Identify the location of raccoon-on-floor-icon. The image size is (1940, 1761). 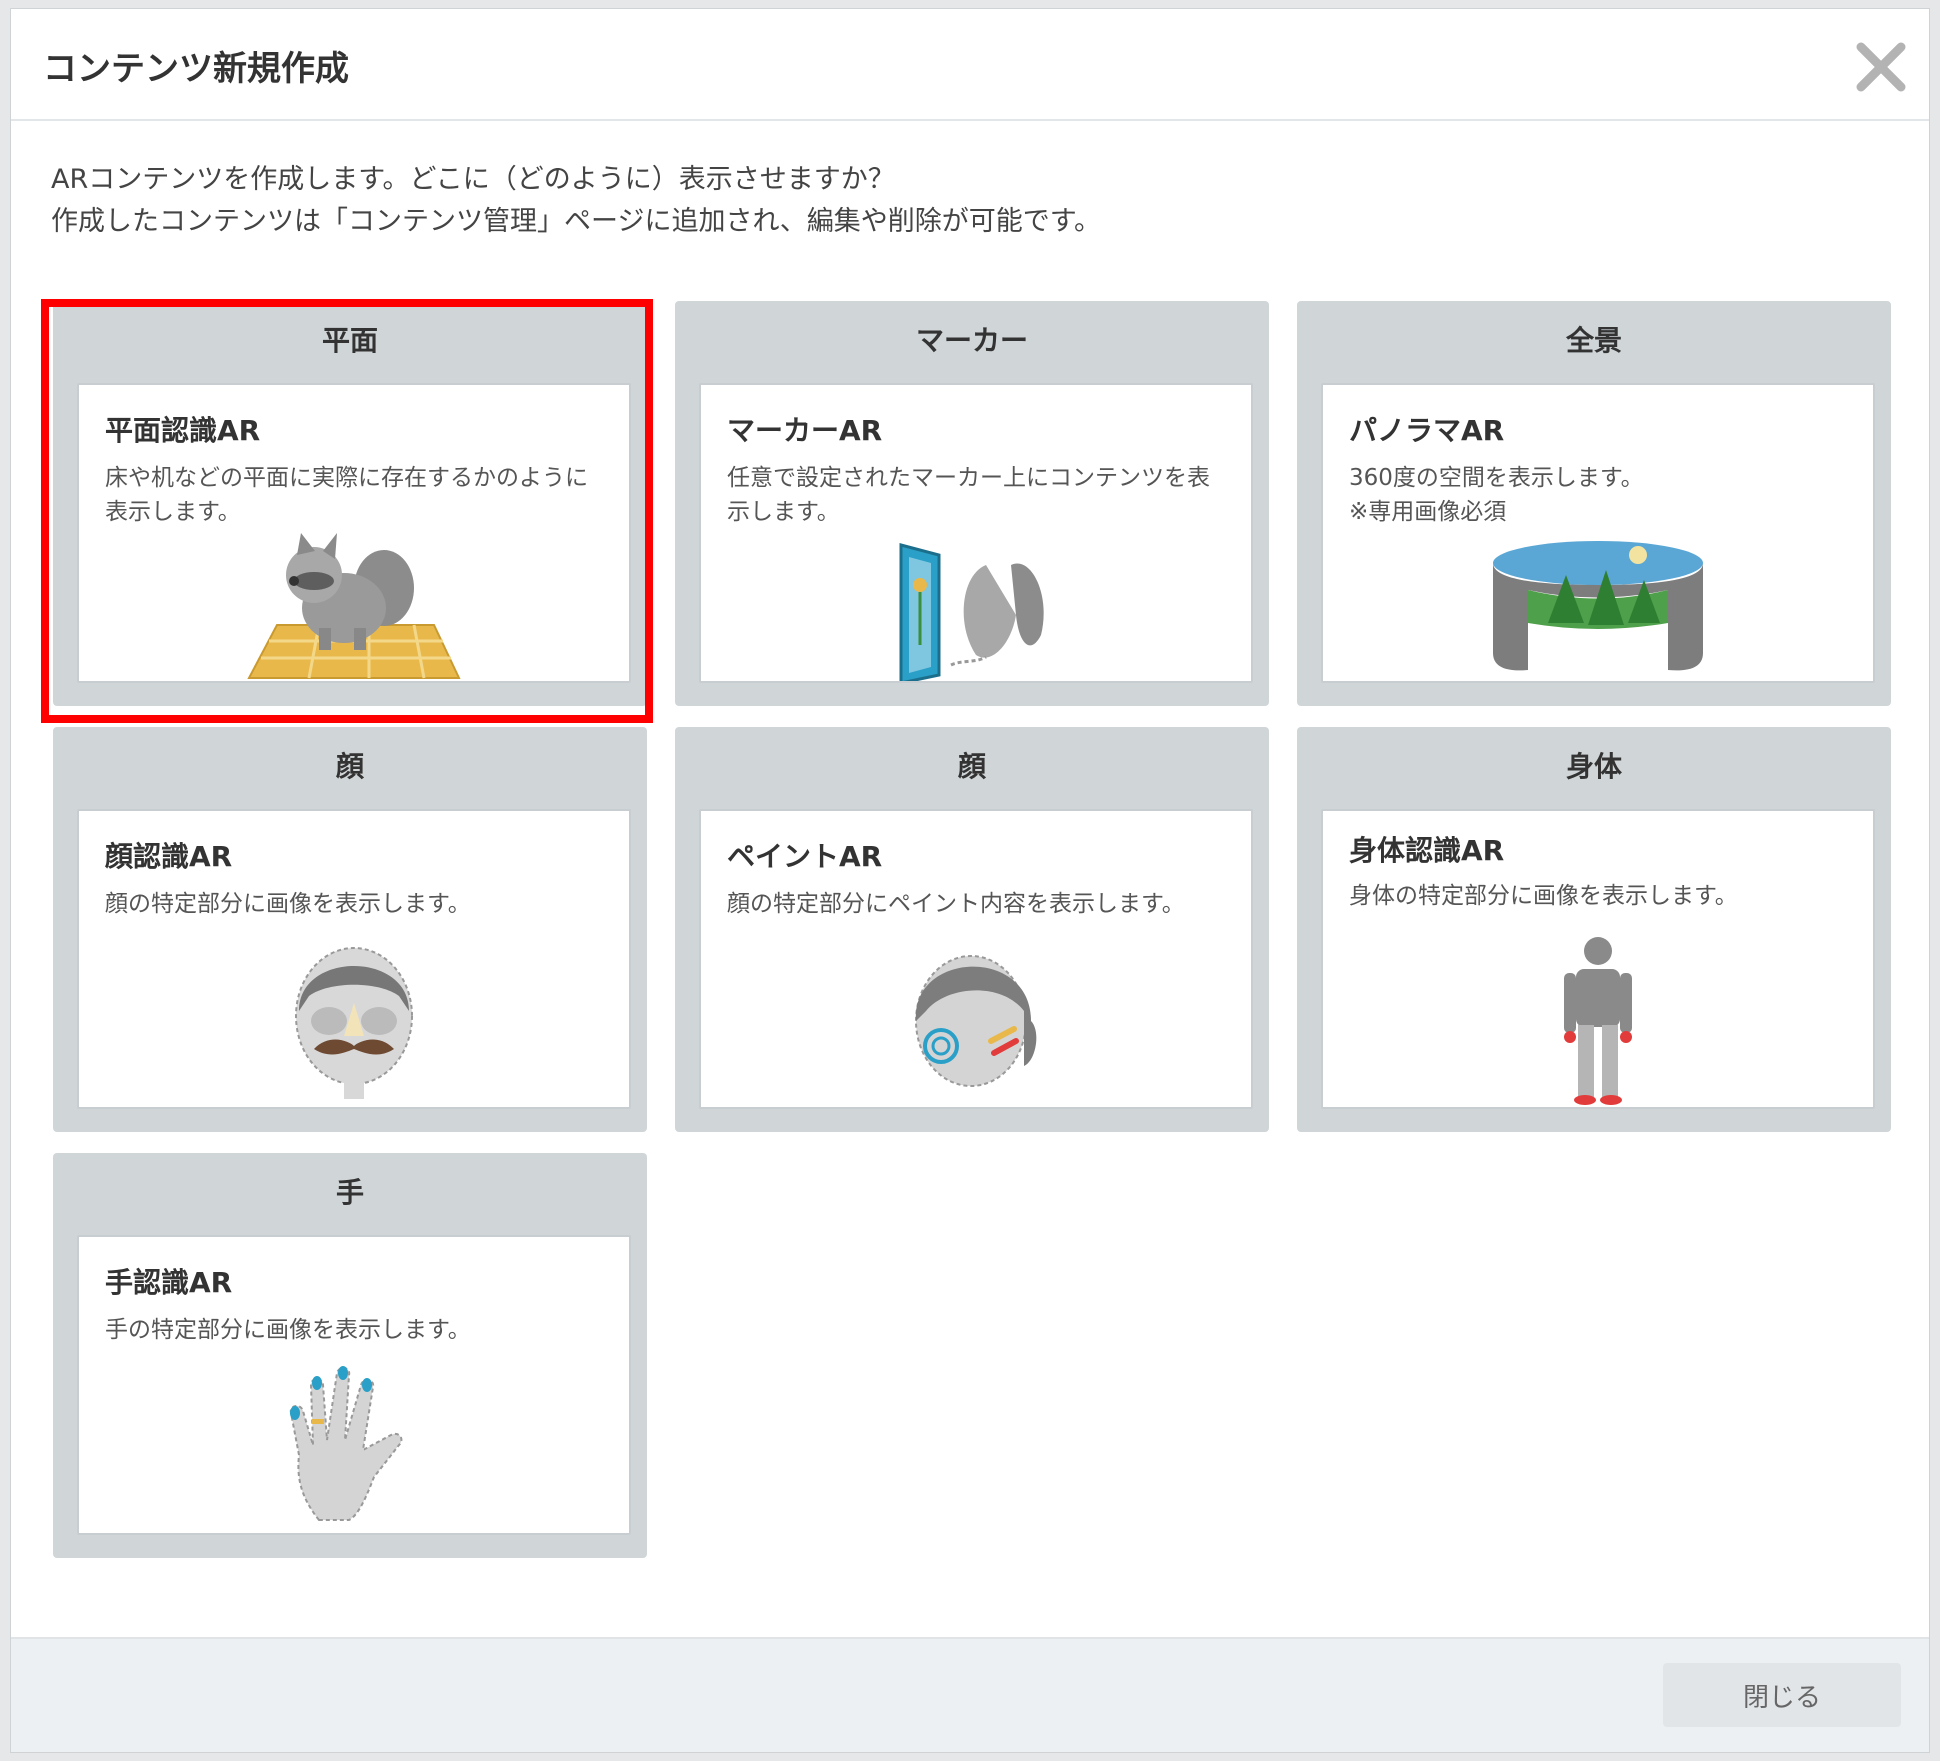
(354, 606).